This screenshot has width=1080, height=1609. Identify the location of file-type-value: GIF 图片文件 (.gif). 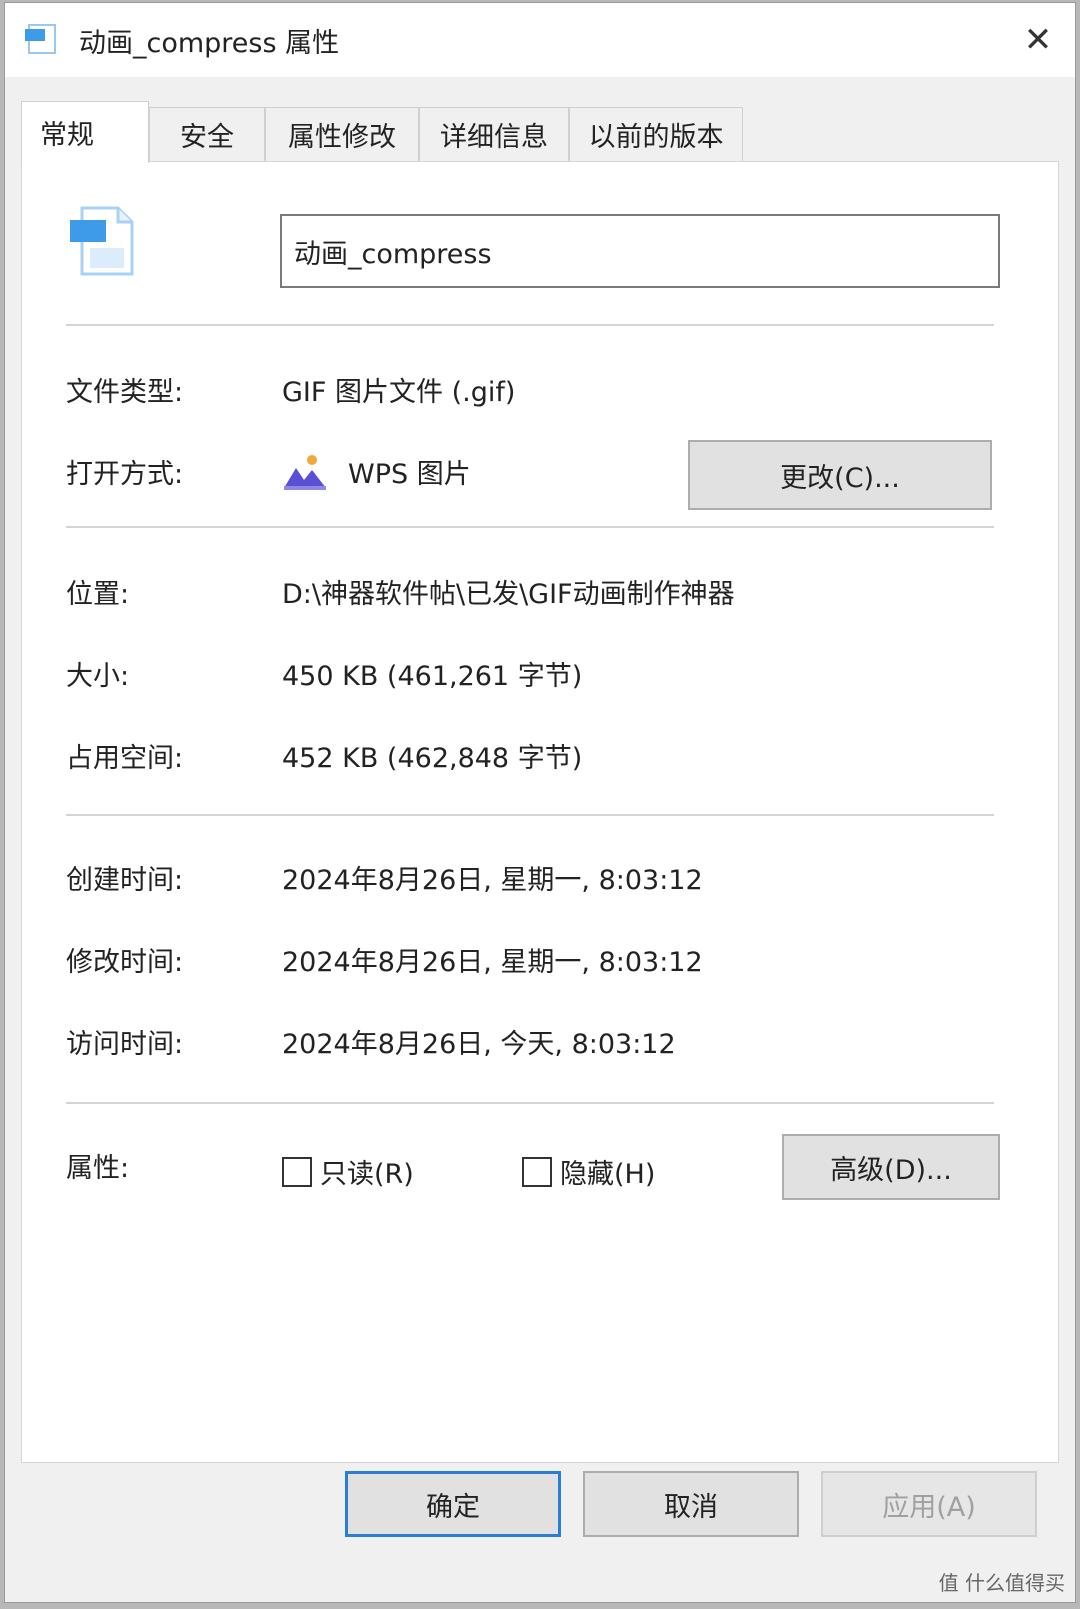
(399, 392).